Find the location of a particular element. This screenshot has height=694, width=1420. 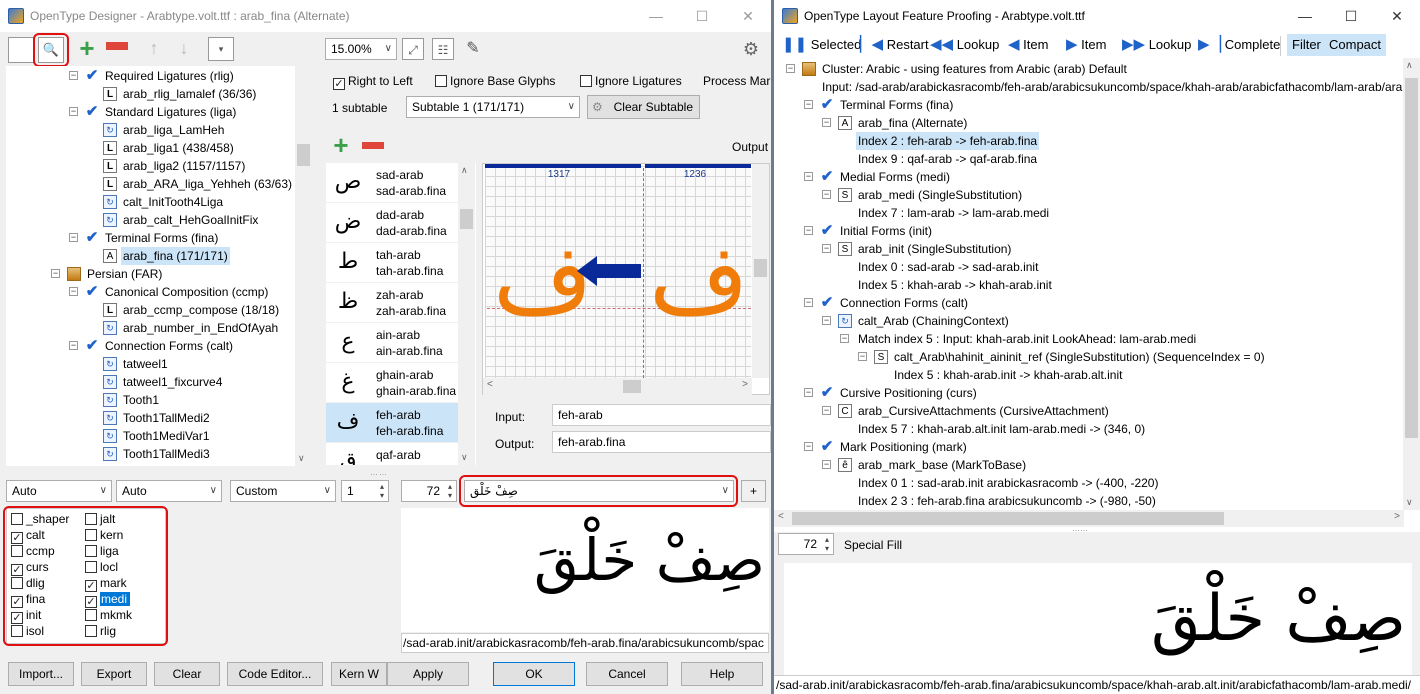

dropdown-menu-icon: ▾ is located at coordinates (221, 49).